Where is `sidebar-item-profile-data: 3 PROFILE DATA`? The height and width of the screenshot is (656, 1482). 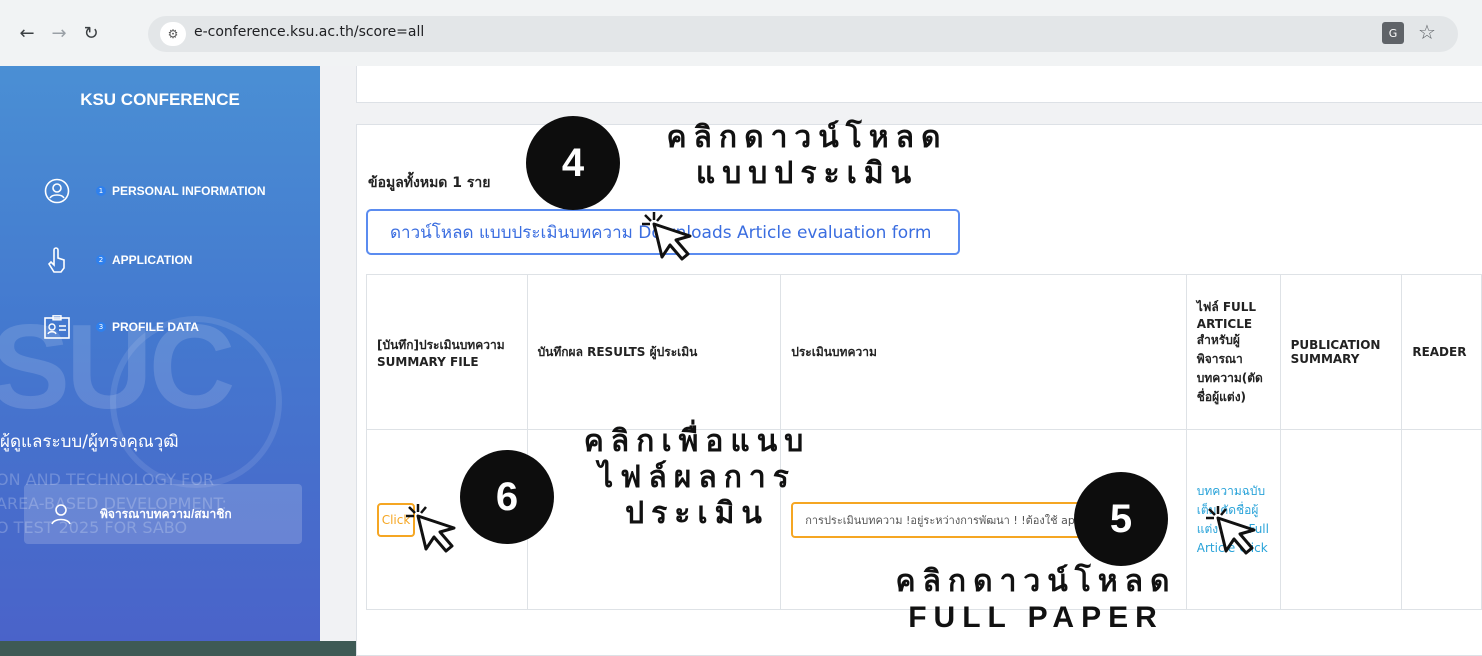
sidebar-item-profile-data: 3 PROFILE DATA is located at coordinates (119, 327).